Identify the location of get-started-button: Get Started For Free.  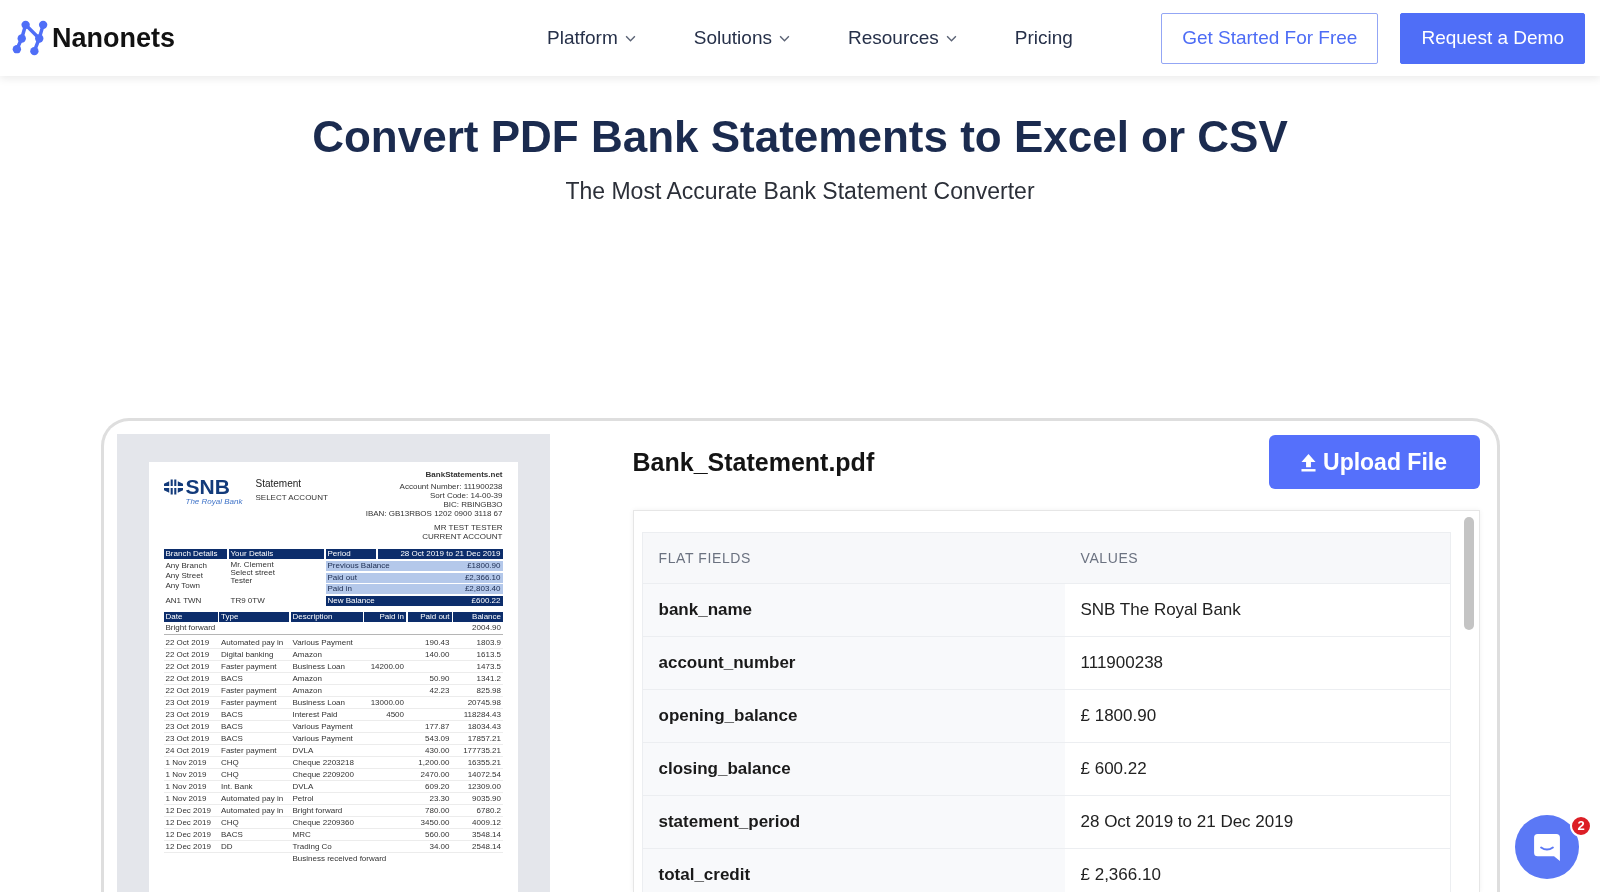
(1270, 38).